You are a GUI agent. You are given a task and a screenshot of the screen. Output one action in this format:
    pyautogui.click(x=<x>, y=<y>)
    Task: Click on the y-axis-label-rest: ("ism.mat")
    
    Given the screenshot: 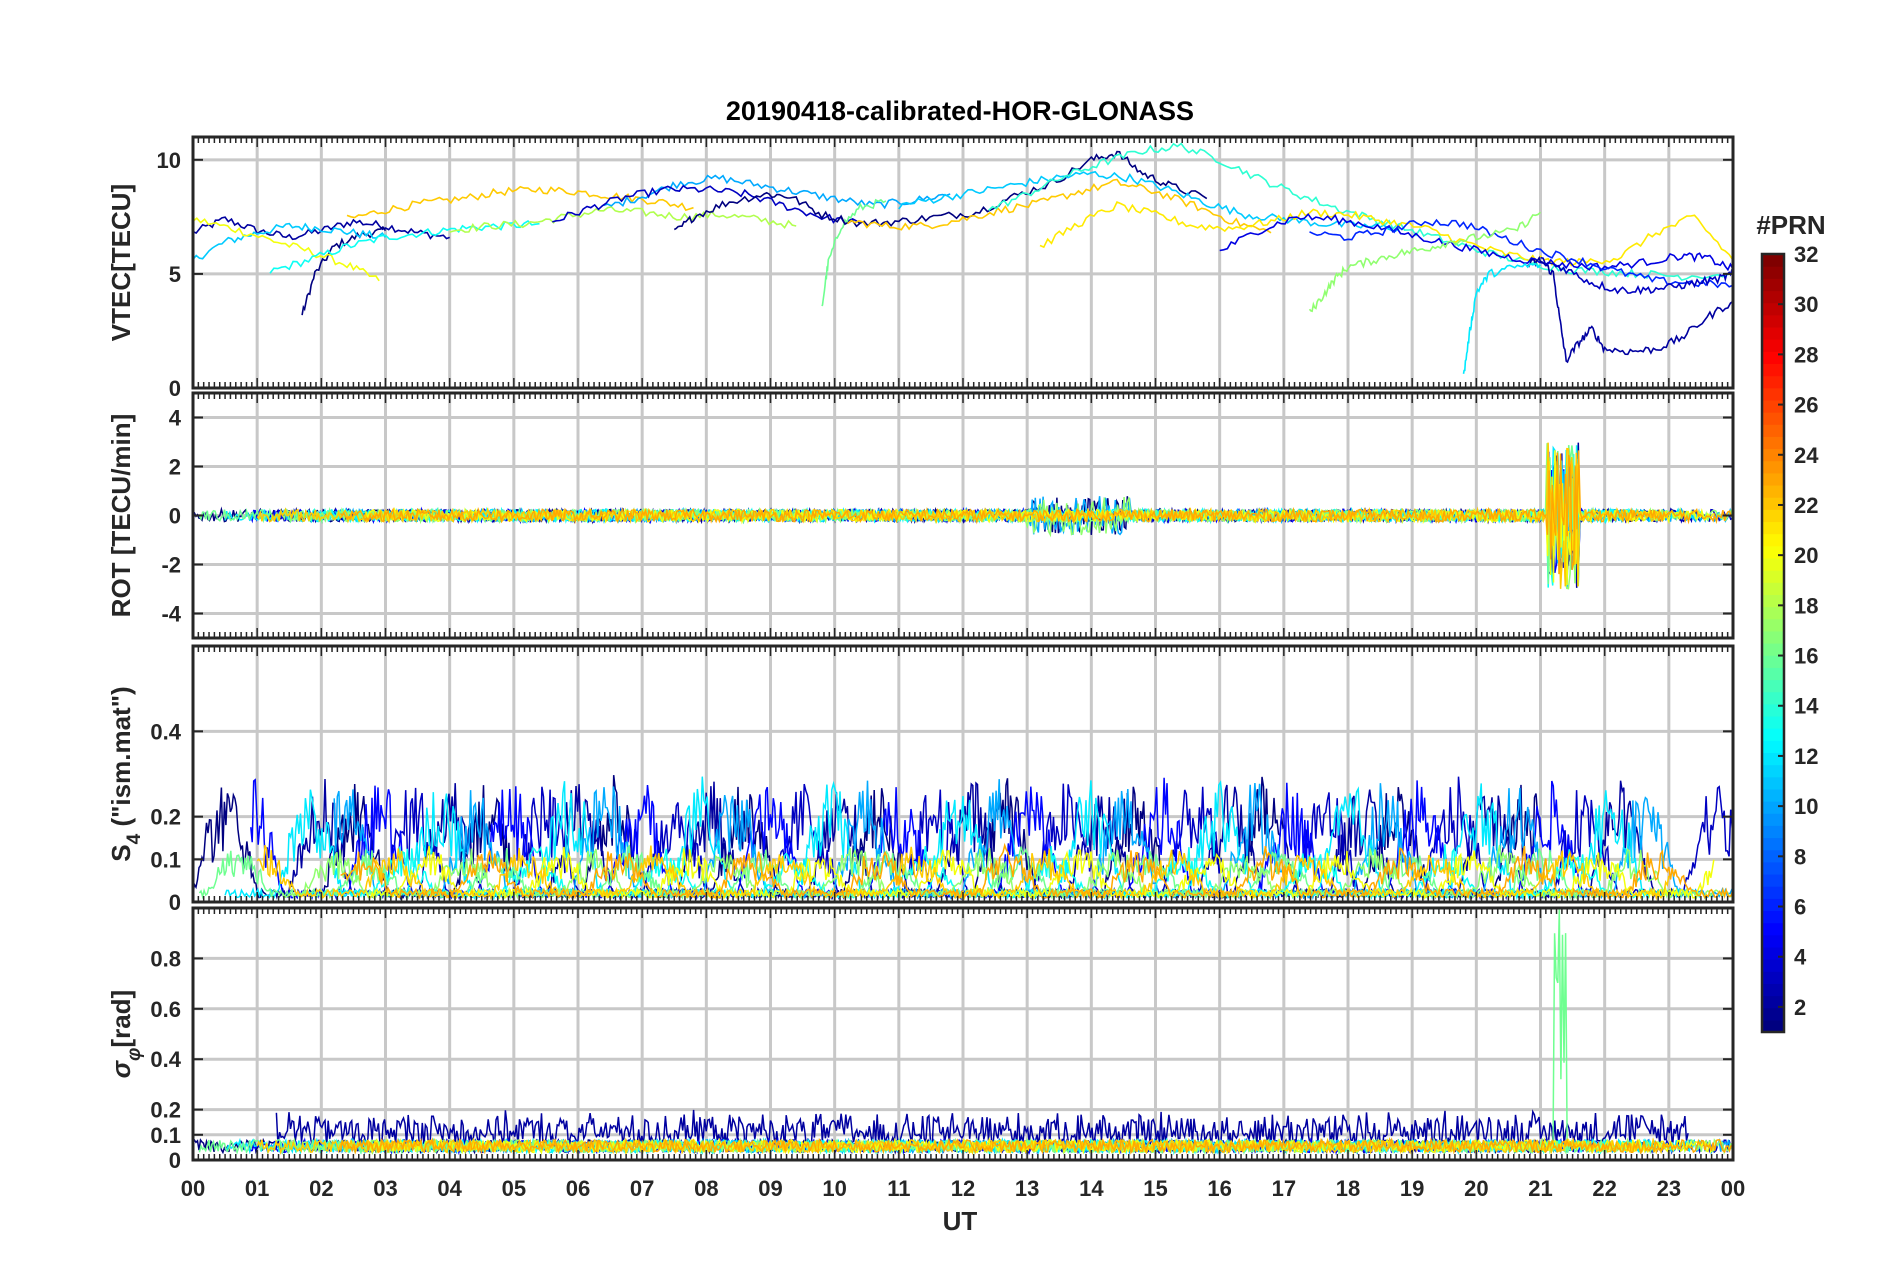 What is the action you would take?
    pyautogui.click(x=121, y=759)
    